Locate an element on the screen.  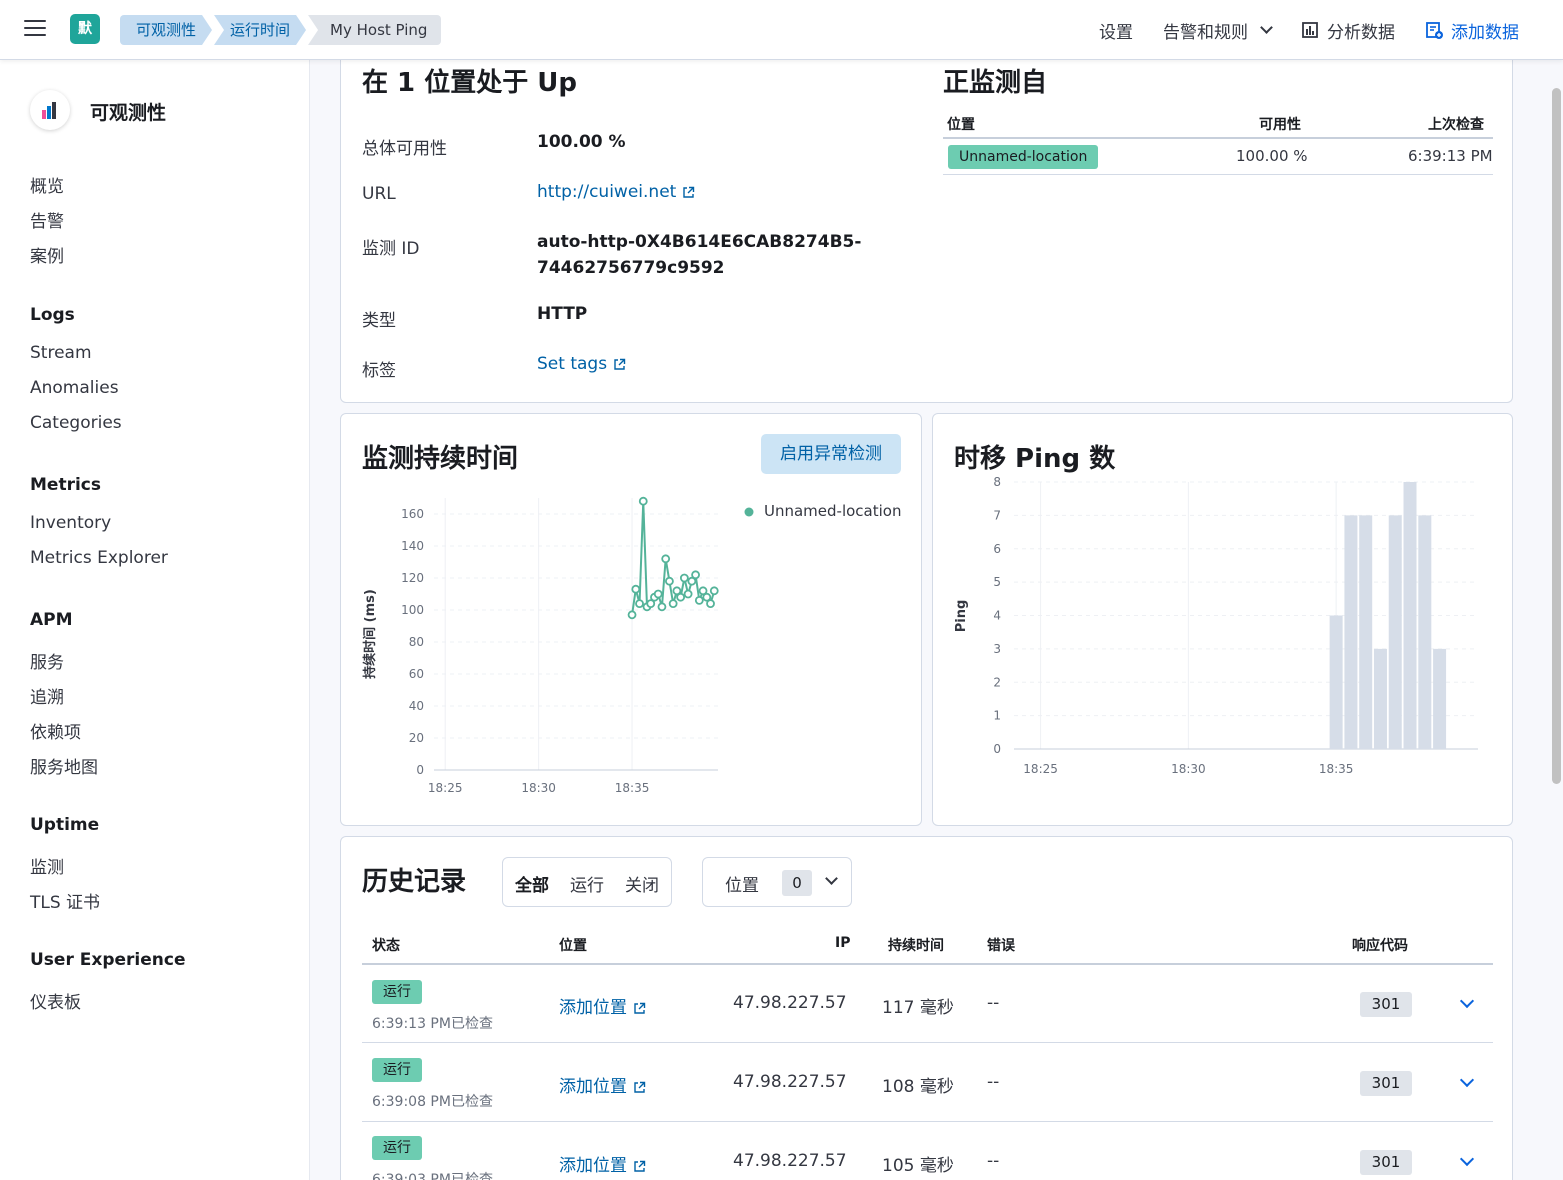
x-tick-label-2: 18:35 is located at coordinates (1336, 769).